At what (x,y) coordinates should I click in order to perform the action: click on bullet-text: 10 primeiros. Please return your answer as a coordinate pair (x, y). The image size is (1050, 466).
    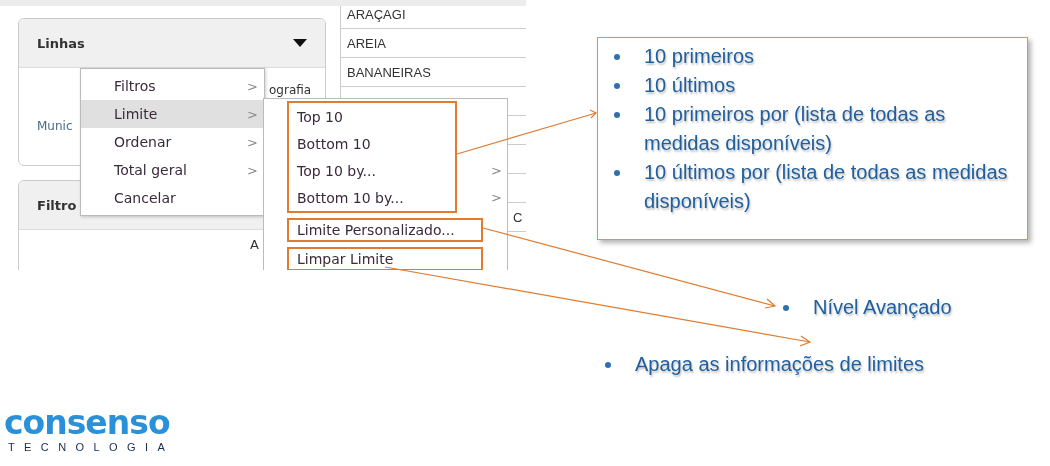
    Looking at the image, I should click on (699, 56).